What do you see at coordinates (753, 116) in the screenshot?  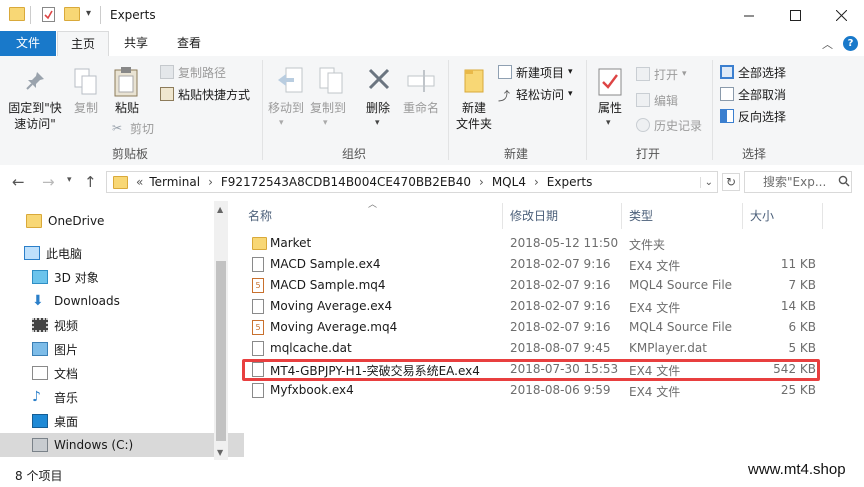 I see `invert-selection-button: 反向选择` at bounding box center [753, 116].